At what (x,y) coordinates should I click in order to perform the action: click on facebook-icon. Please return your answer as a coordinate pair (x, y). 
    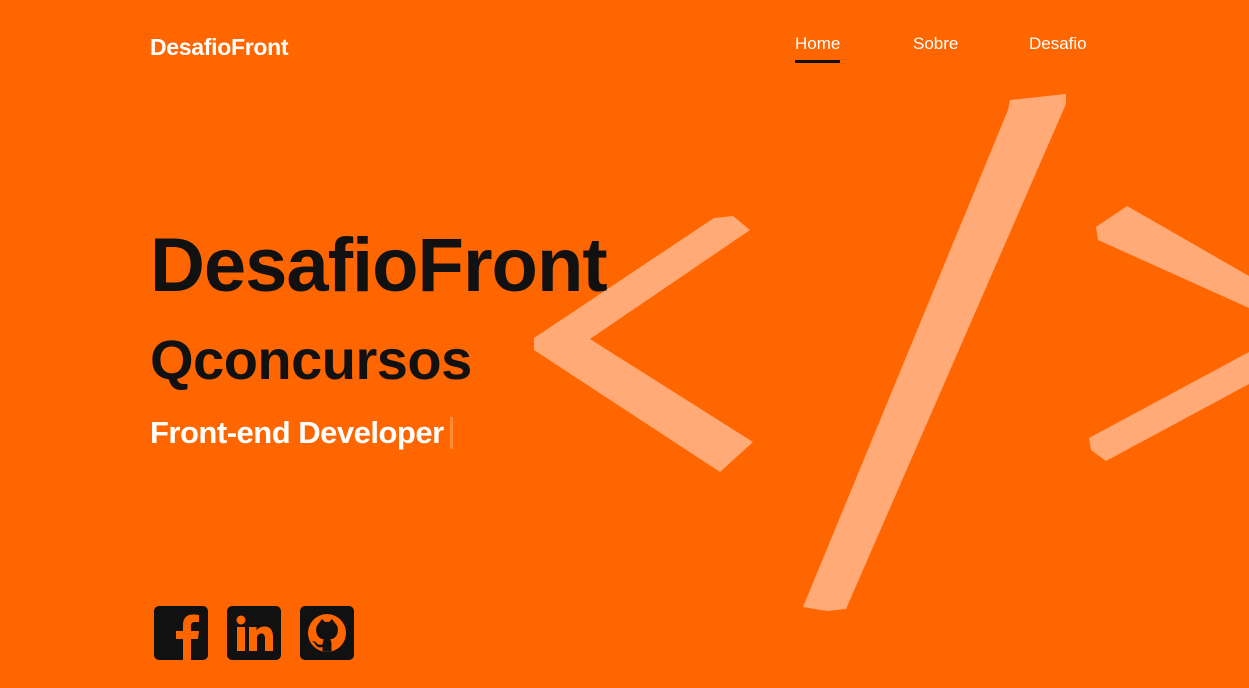
    Looking at the image, I should click on (181, 633).